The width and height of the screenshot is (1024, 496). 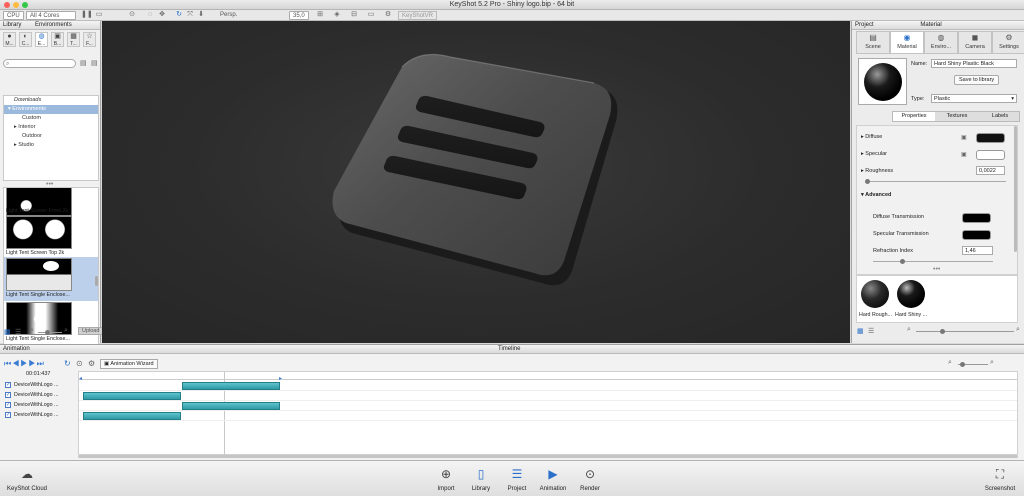 I want to click on cpu-label: CPU, so click(x=13, y=15).